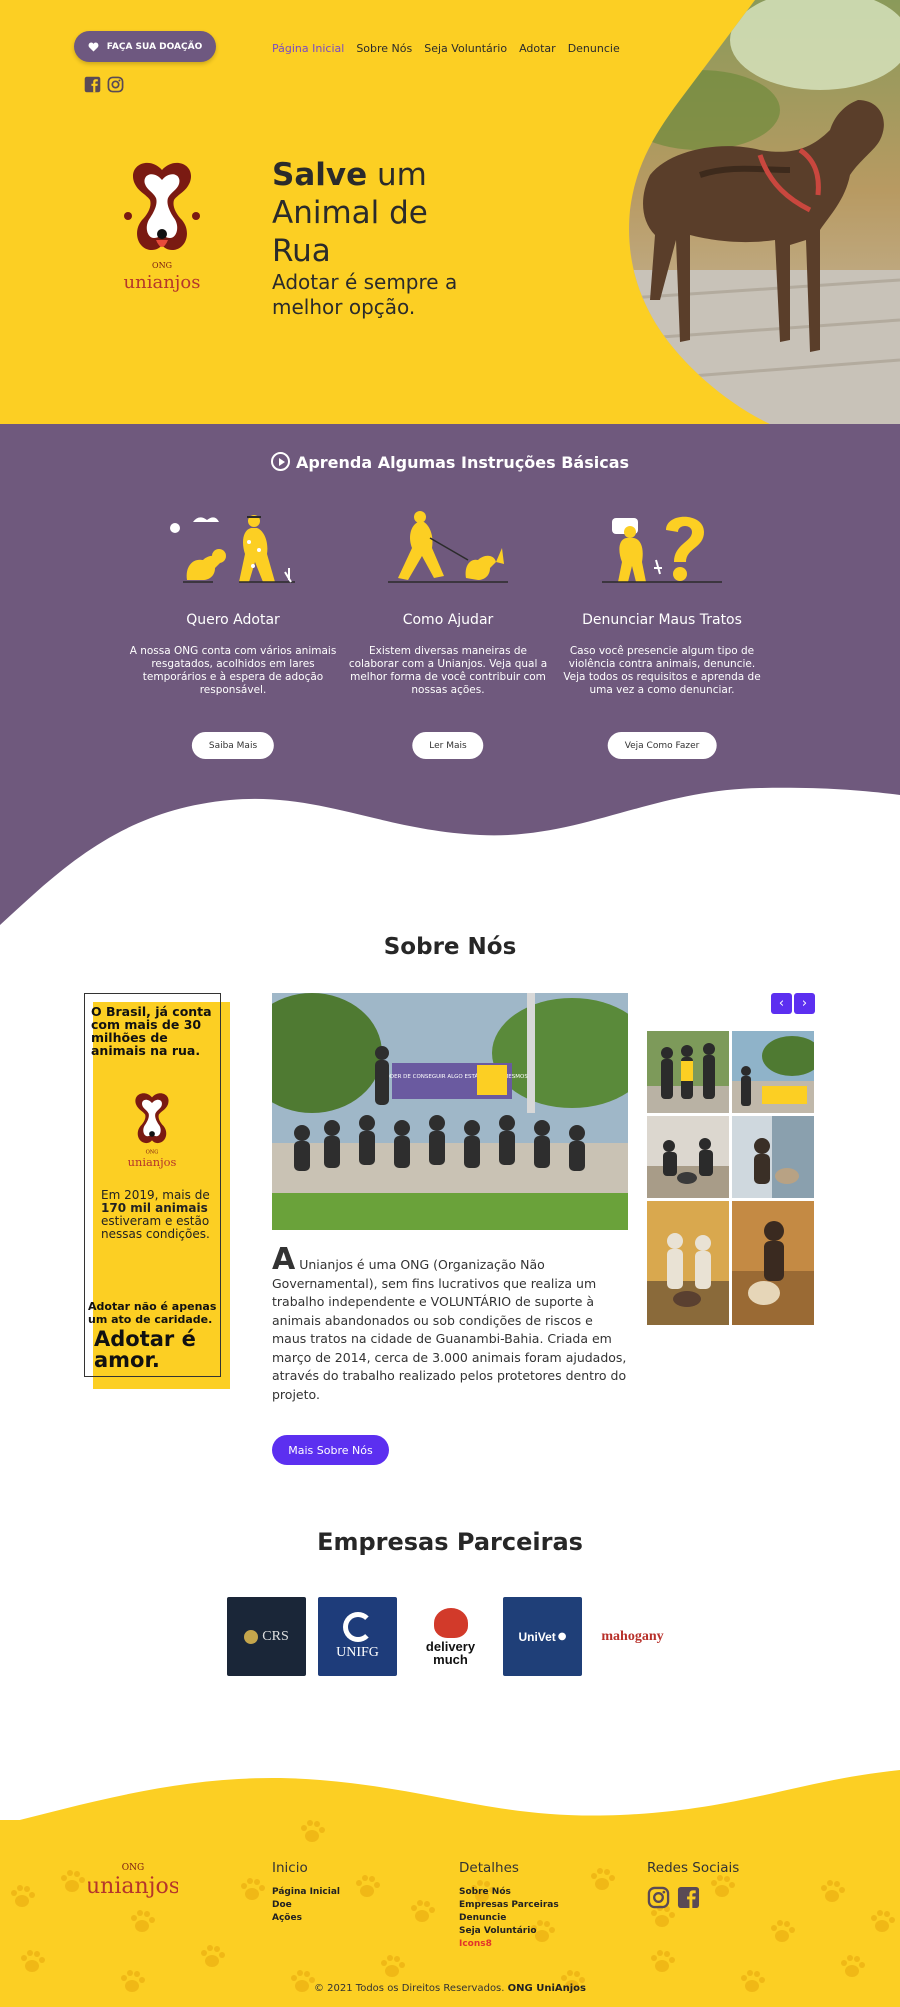 The width and height of the screenshot is (900, 2007). Describe the element at coordinates (152, 1131) in the screenshot. I see `poster-logo: ONG unianjos` at that location.